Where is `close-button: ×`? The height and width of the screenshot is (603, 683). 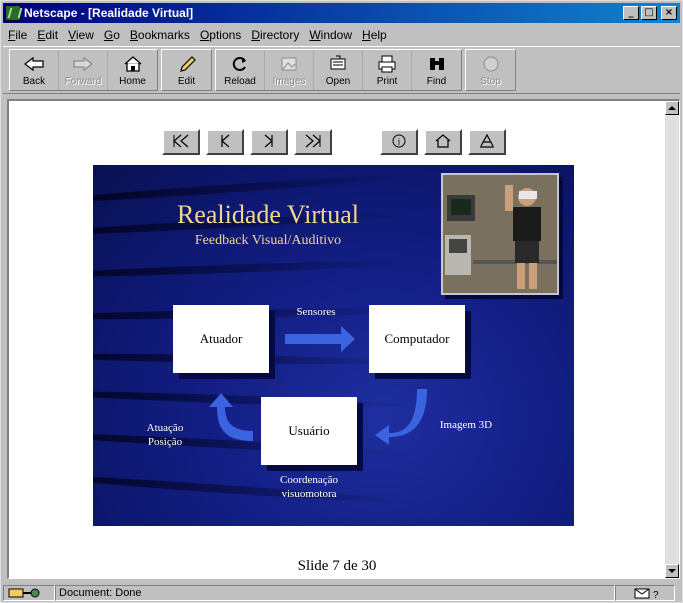 close-button: × is located at coordinates (669, 13).